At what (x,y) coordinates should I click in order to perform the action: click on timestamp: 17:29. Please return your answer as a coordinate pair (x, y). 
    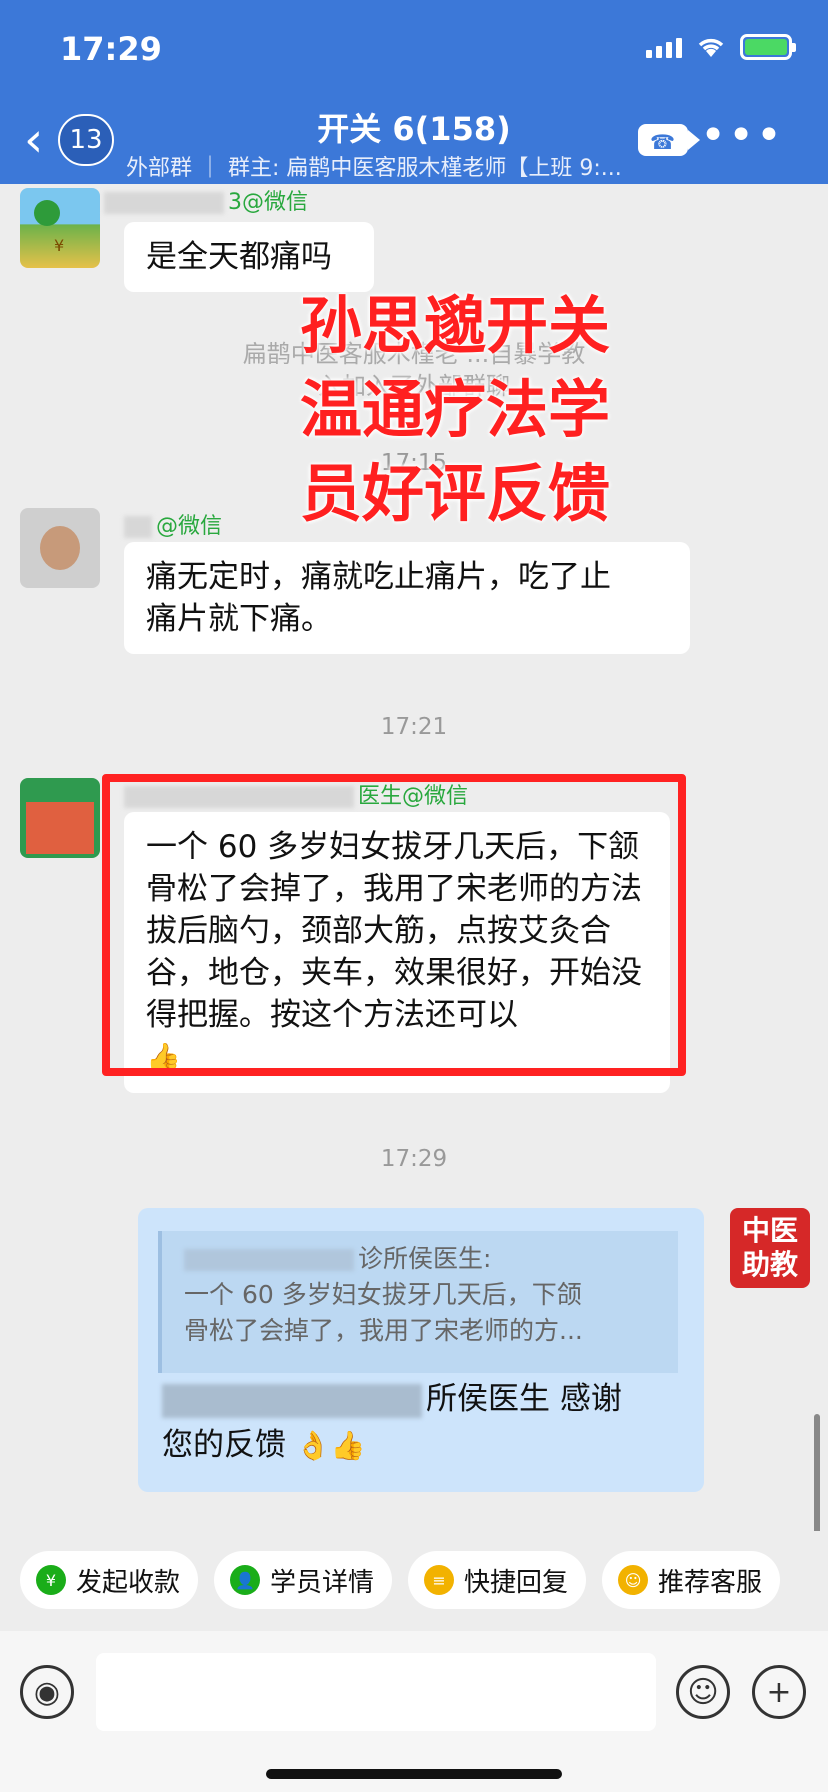
    Looking at the image, I should click on (414, 1159).